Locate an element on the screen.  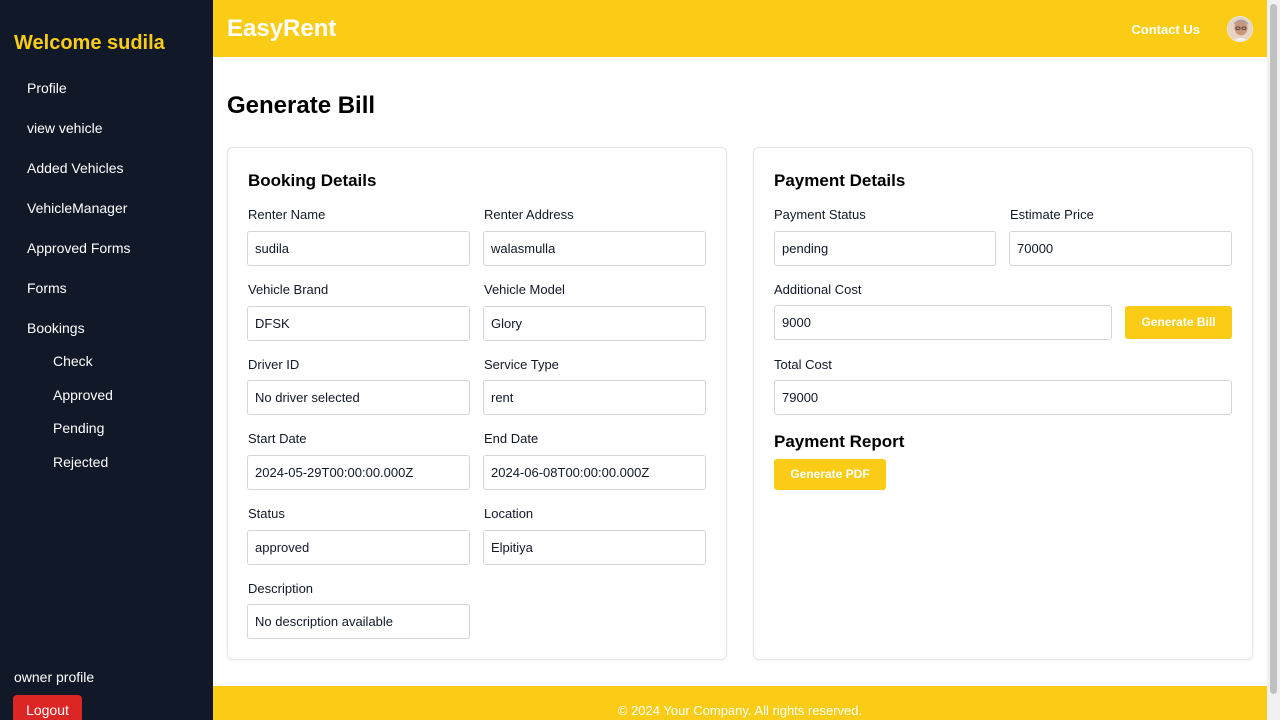
user-avatar-icon is located at coordinates (1240, 29).